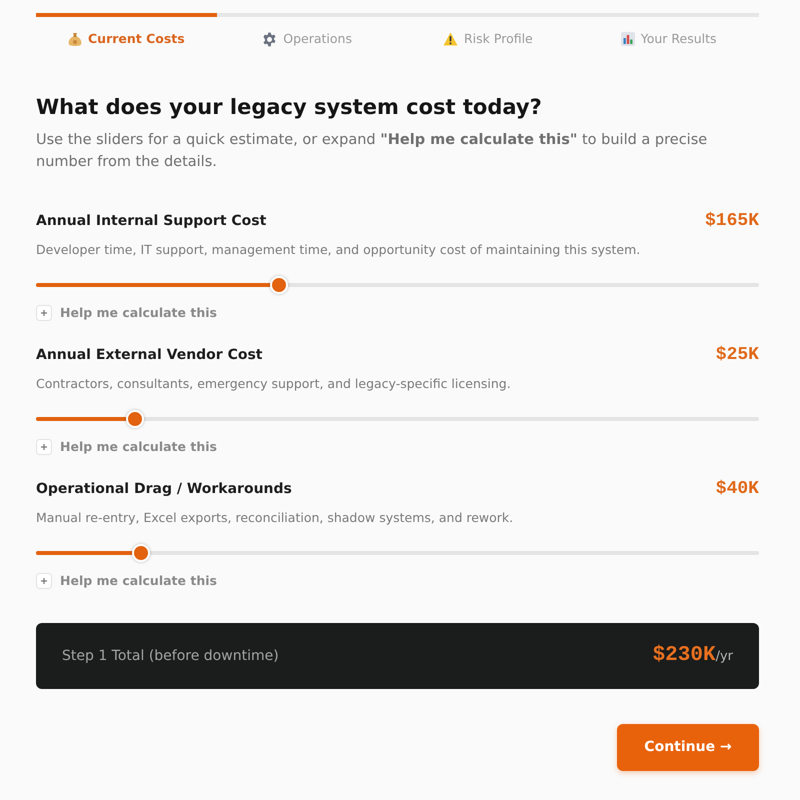 Image resolution: width=800 pixels, height=800 pixels. Describe the element at coordinates (275, 518) in the screenshot. I see `cost-description: Manual re-entry, Excel exports, reconciliation, shadow systems, and rework.` at that location.